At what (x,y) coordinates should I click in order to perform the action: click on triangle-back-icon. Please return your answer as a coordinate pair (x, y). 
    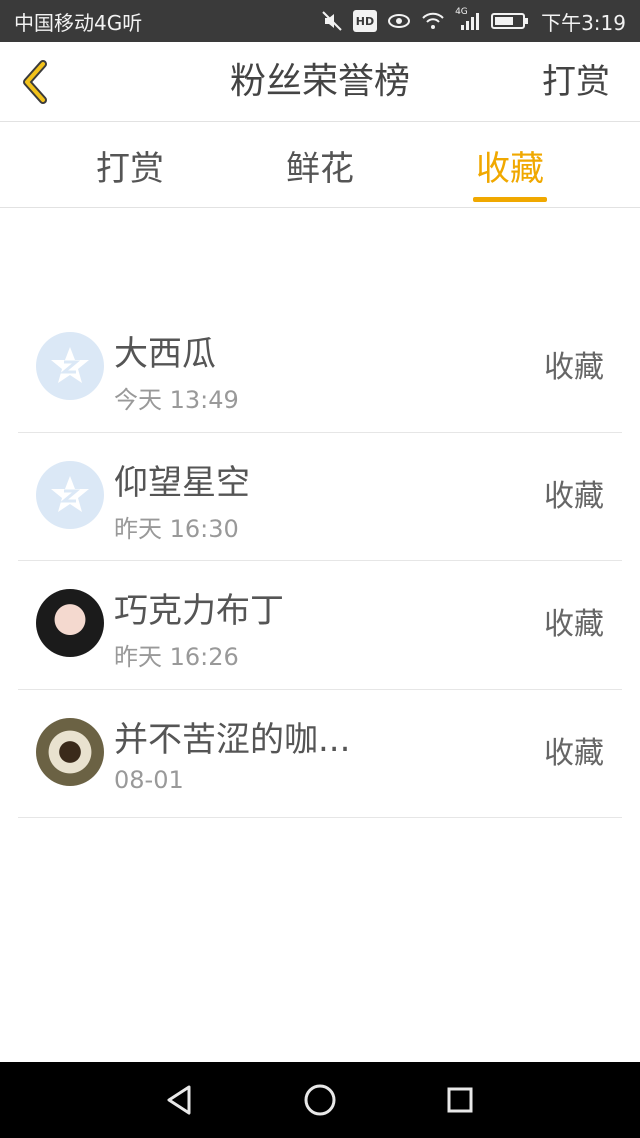
    Looking at the image, I should click on (179, 1100).